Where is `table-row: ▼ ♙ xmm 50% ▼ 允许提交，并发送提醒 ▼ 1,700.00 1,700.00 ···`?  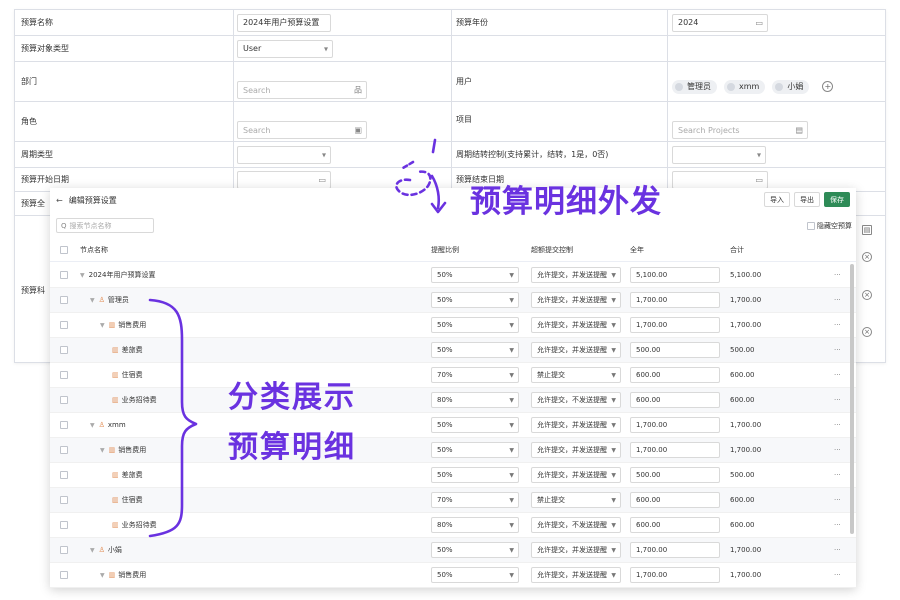 table-row: ▼ ♙ xmm 50% ▼ 允许提交，并发送提醒 ▼ 1,700.00 1,700.00 ··· is located at coordinates (453, 425).